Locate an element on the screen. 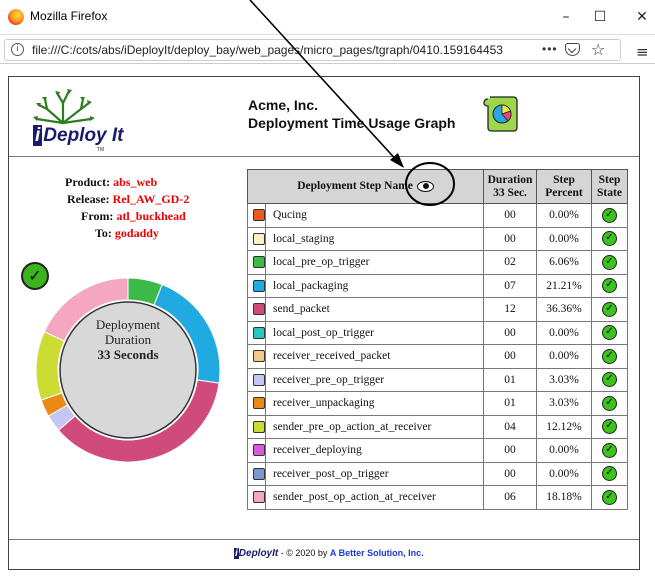 The height and width of the screenshot is (576, 655). deployment-success-check-icon: ✓ is located at coordinates (35, 276).